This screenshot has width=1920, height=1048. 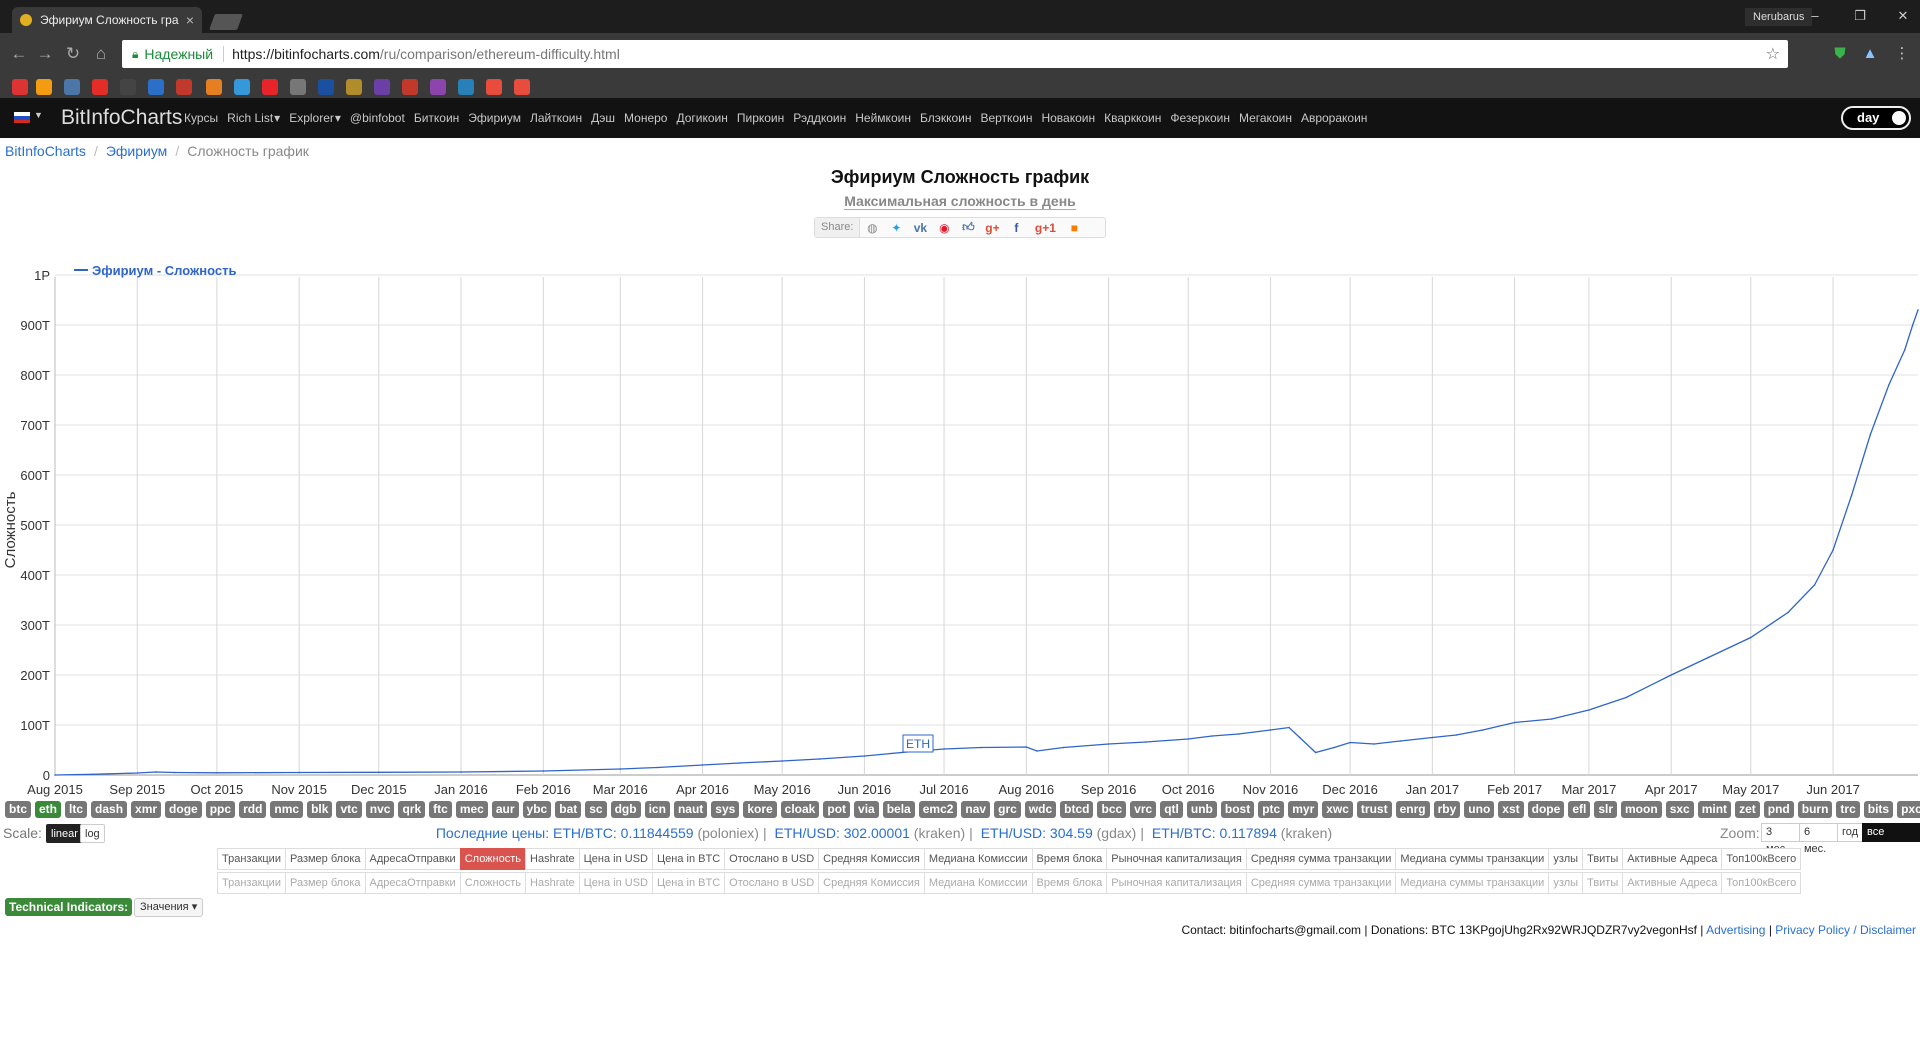 What do you see at coordinates (45, 54) in the screenshot?
I see `forward-icon: →` at bounding box center [45, 54].